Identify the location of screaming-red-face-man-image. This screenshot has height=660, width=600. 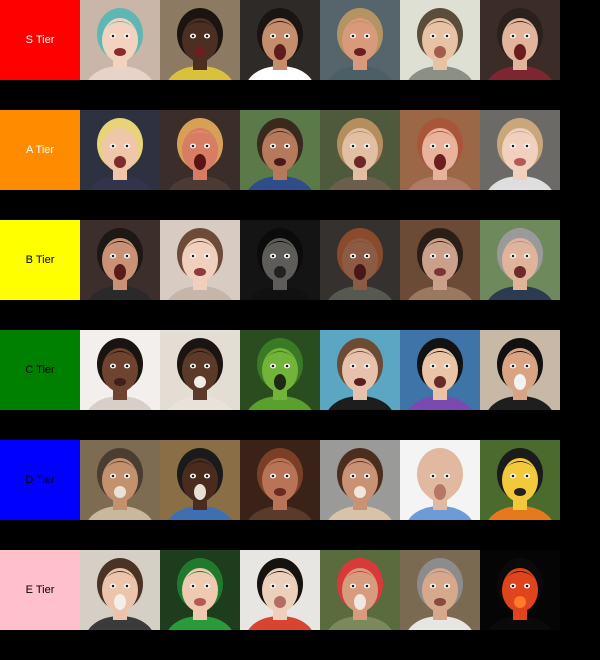
(200, 150).